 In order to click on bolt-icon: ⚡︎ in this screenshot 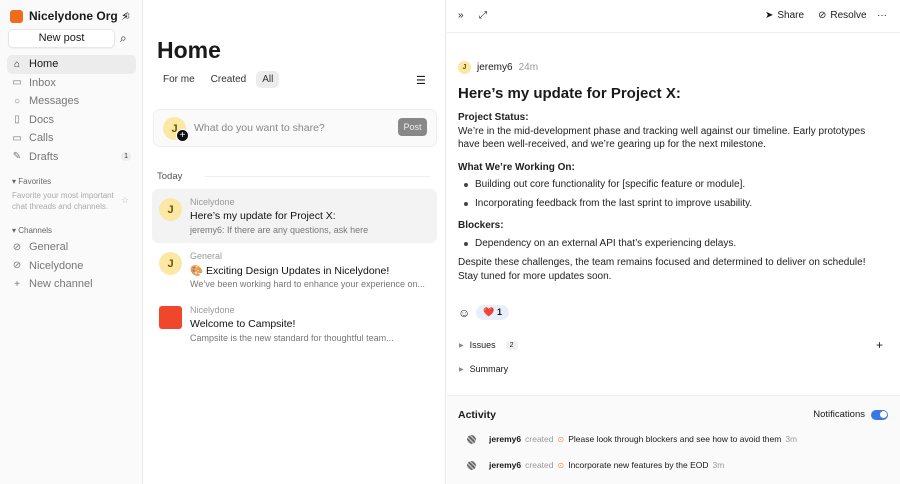, I will do `click(125, 16)`.